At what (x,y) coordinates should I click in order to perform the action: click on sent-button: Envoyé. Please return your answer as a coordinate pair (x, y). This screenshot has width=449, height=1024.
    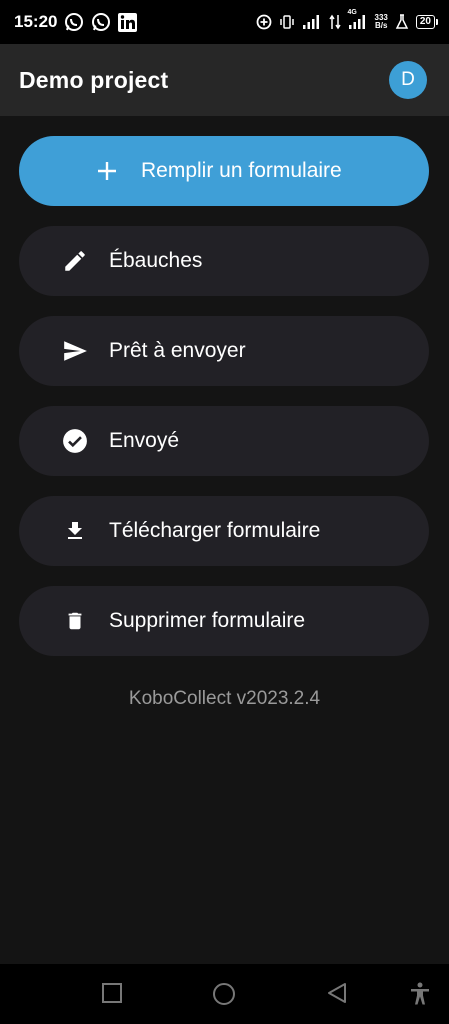
    Looking at the image, I should click on (224, 441).